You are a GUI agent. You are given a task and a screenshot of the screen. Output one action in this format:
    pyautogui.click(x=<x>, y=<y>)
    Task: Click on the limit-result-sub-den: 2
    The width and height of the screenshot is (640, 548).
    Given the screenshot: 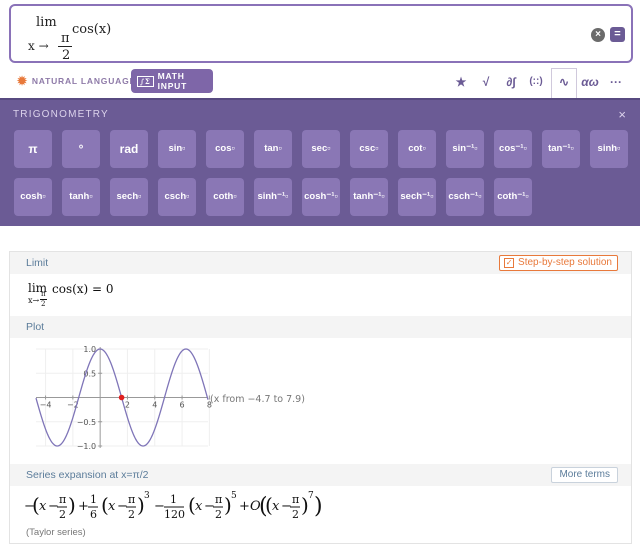 What is the action you would take?
    pyautogui.click(x=43, y=304)
    